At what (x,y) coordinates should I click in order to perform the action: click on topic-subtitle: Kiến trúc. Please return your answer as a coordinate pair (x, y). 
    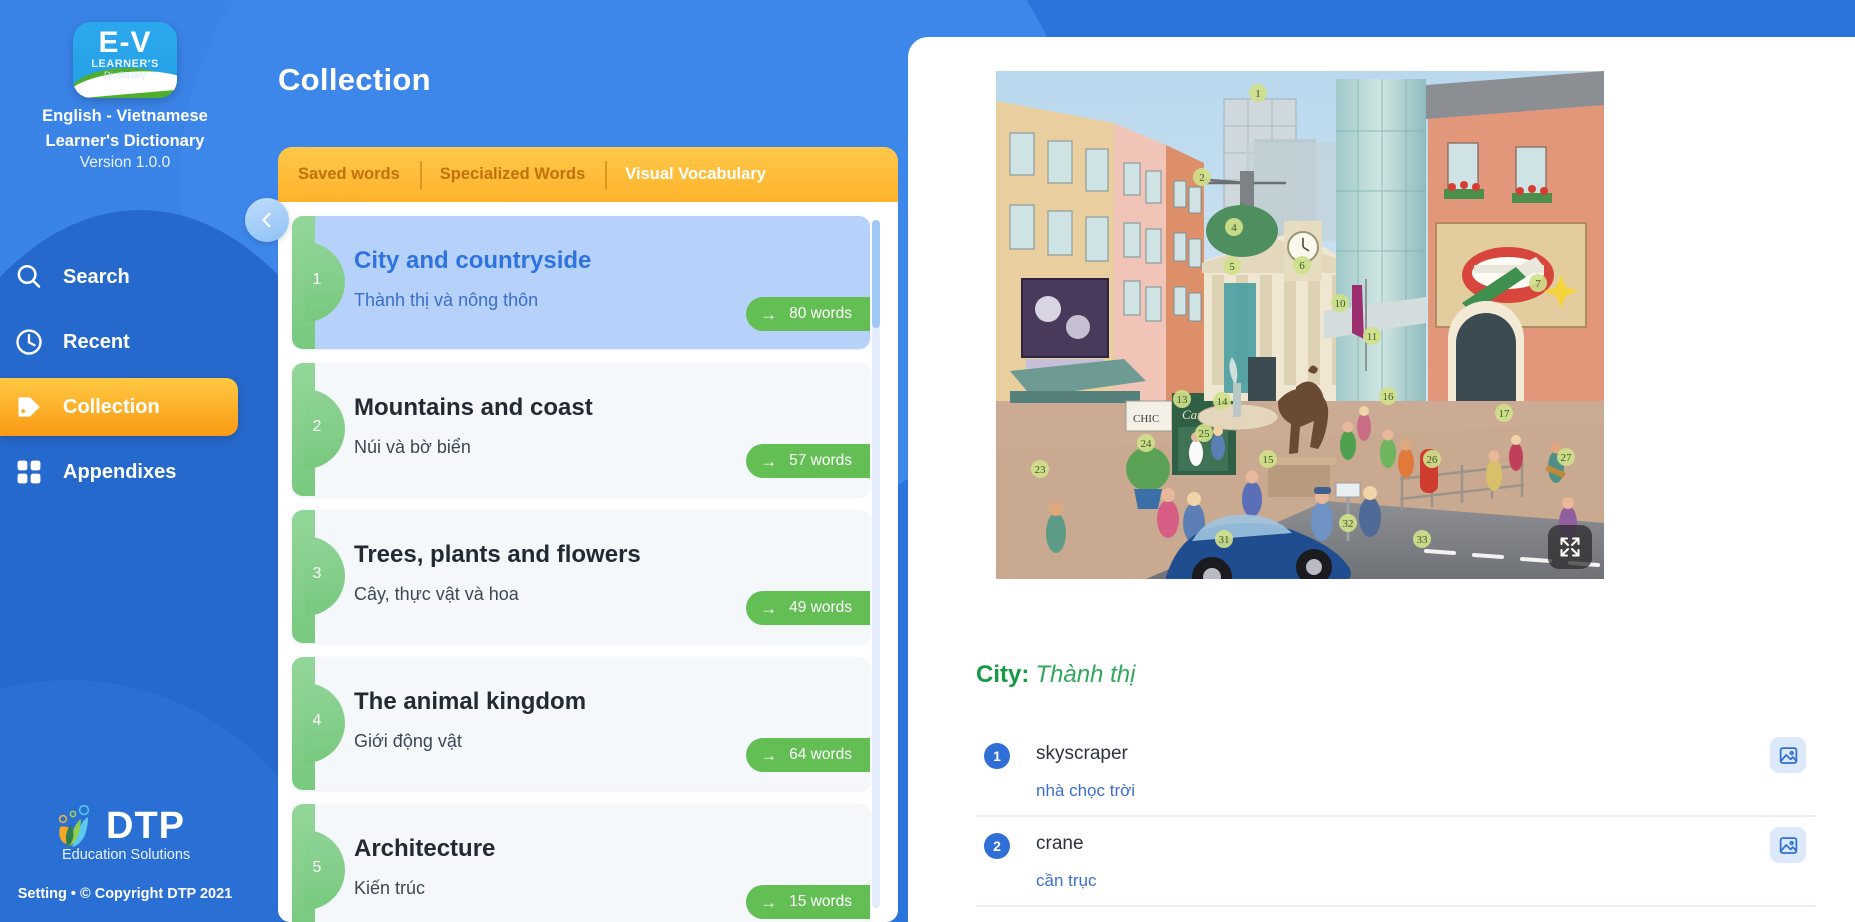
    Looking at the image, I should click on (390, 888).